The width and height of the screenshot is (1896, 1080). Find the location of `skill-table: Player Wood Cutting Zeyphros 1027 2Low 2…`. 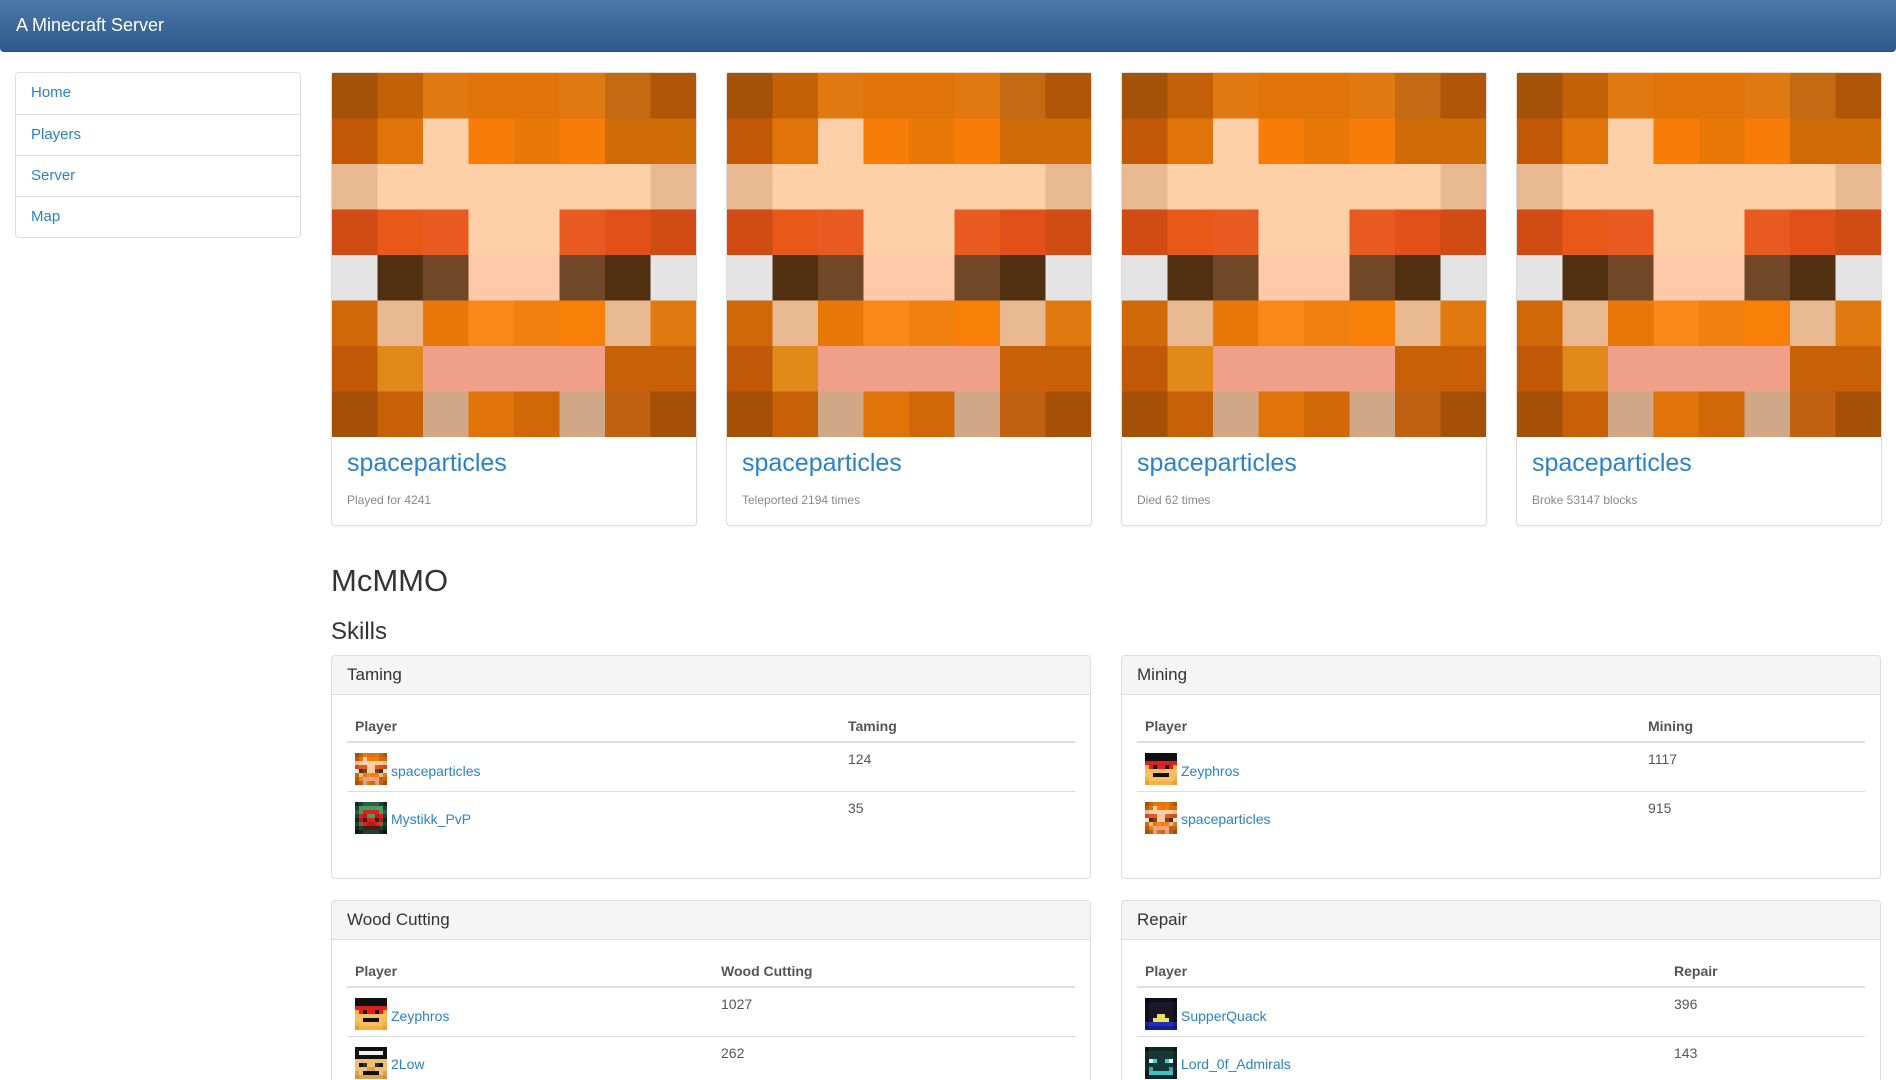

skill-table: Player Wood Cutting Zeyphros 1027 2Low 2… is located at coordinates (711, 1020).